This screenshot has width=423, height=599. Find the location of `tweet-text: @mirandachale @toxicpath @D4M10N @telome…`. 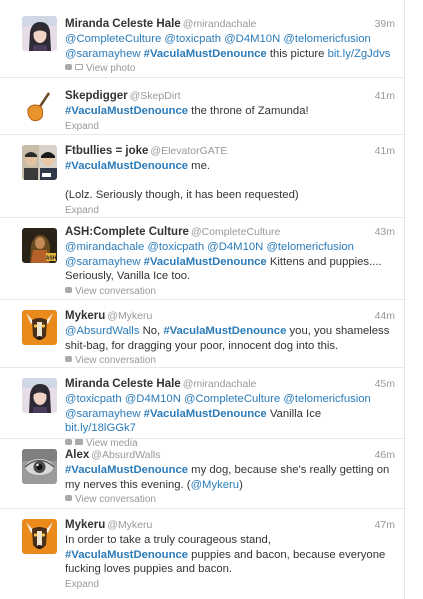

tweet-text: @mirandachale @toxicpath @D4M10N @telome… is located at coordinates (230, 262).